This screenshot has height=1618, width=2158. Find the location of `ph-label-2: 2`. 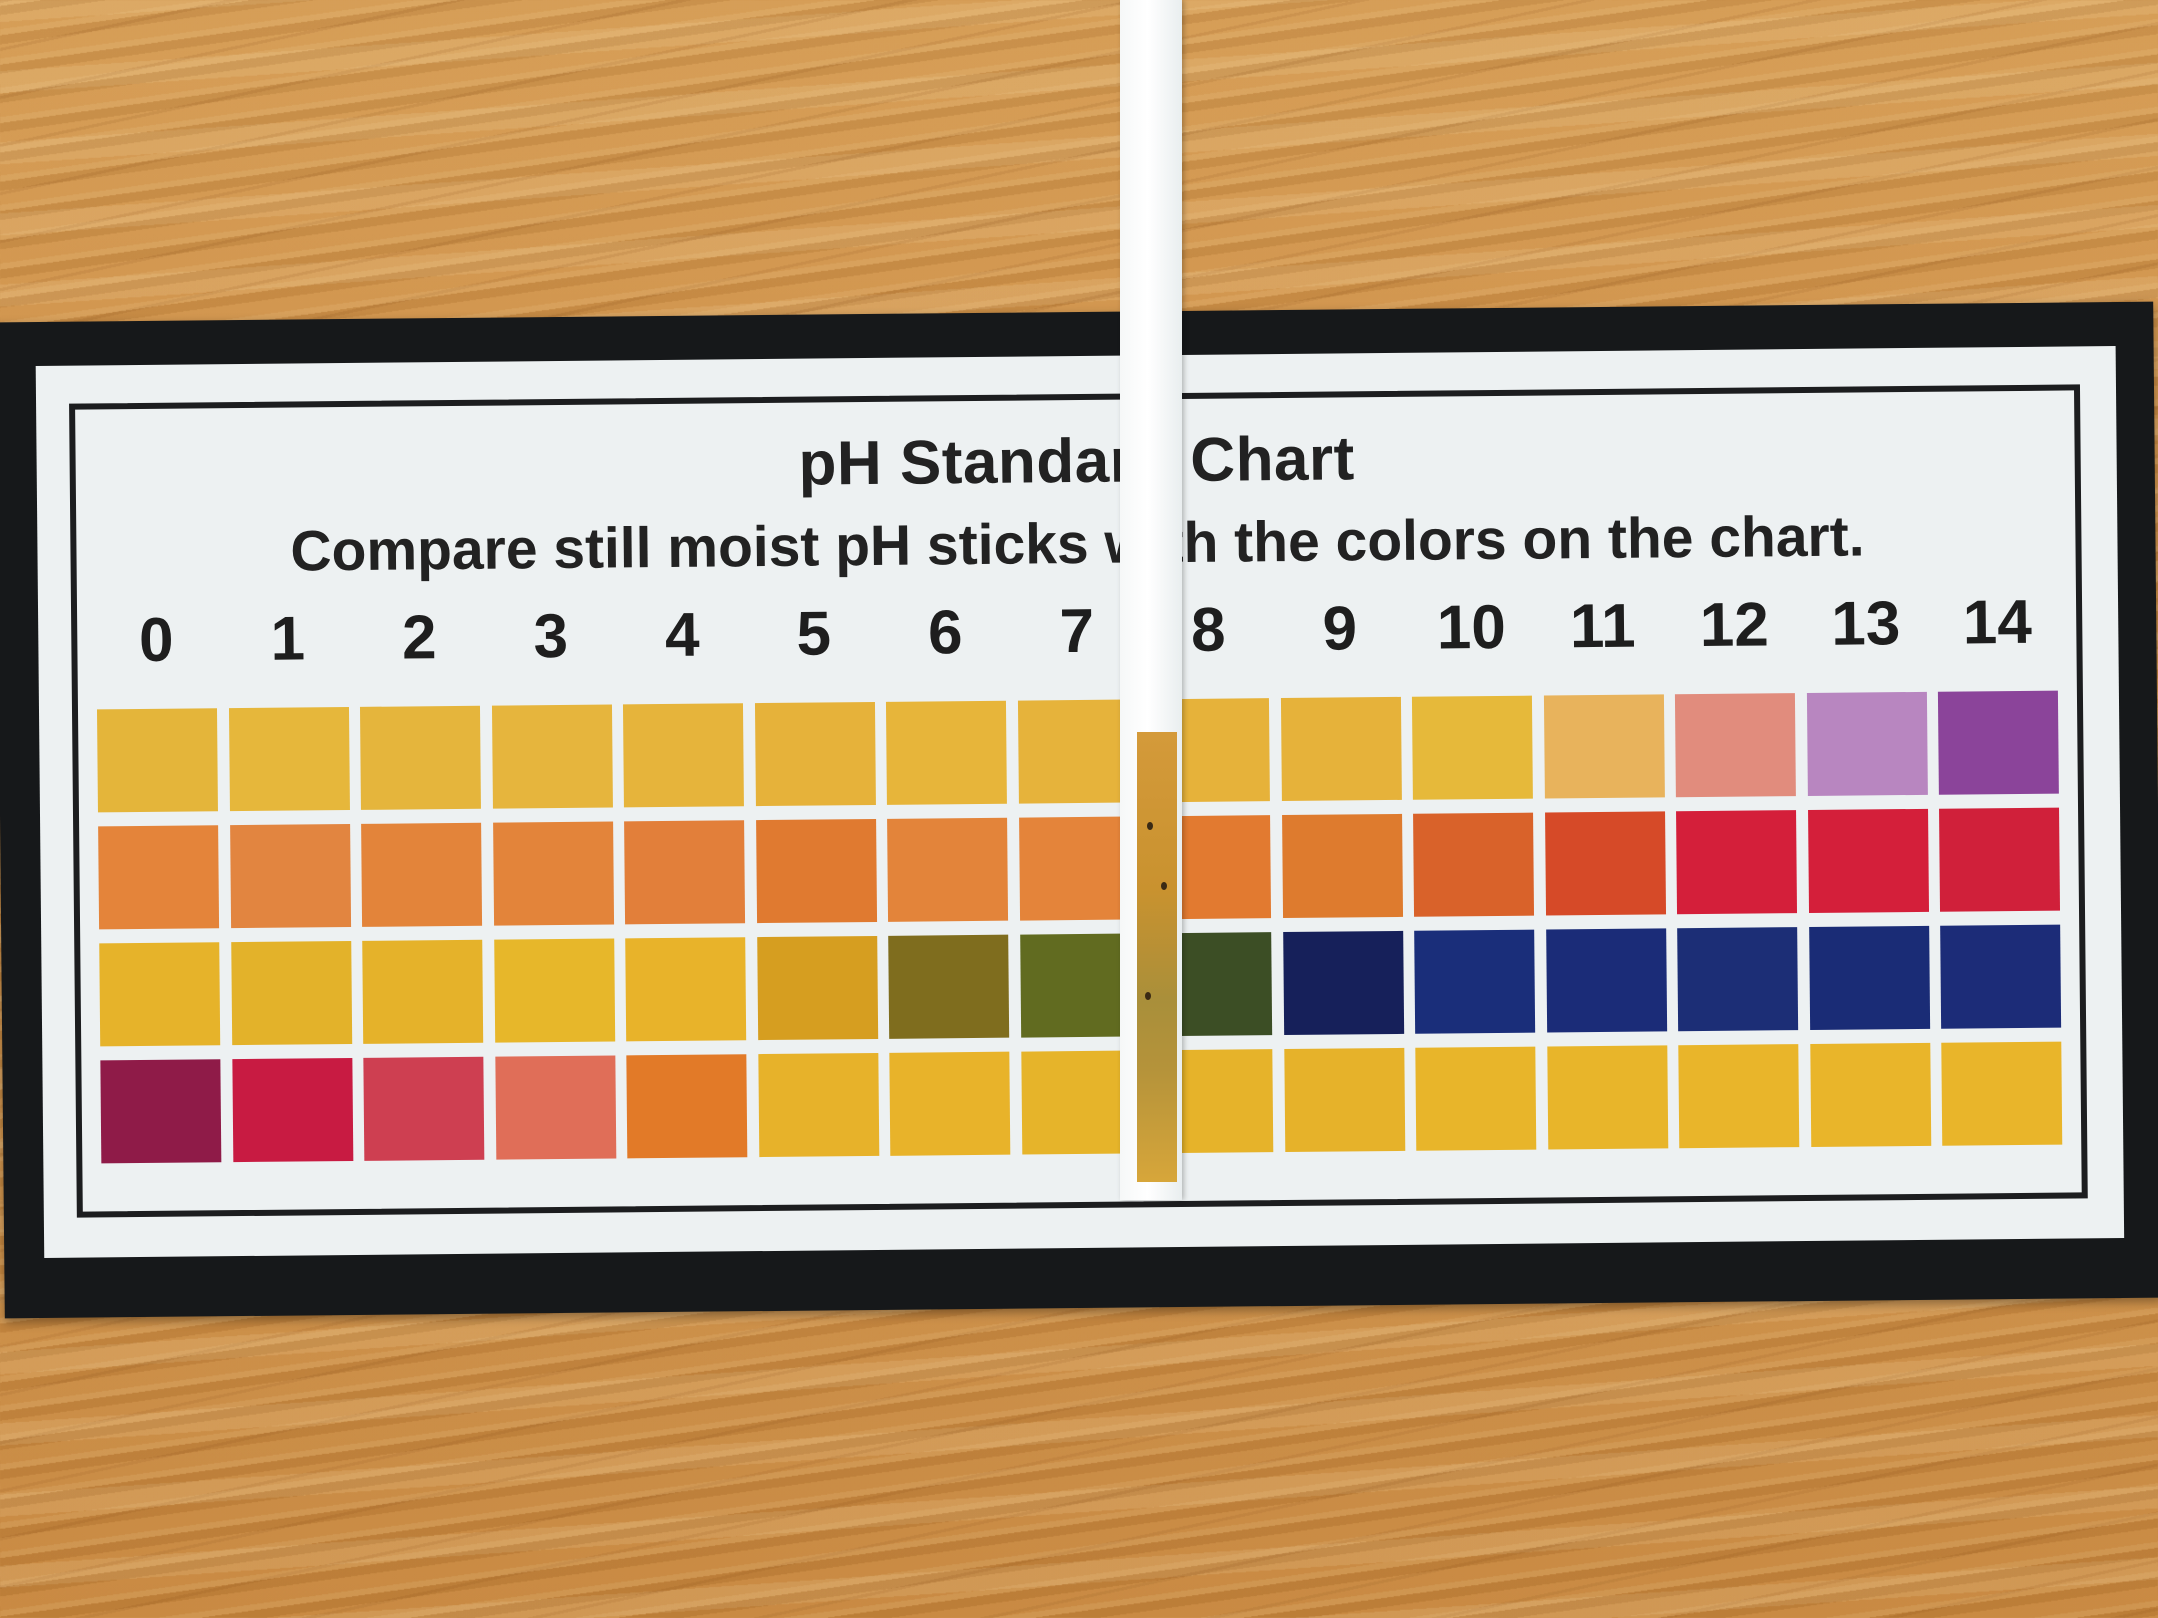

ph-label-2: 2 is located at coordinates (419, 638).